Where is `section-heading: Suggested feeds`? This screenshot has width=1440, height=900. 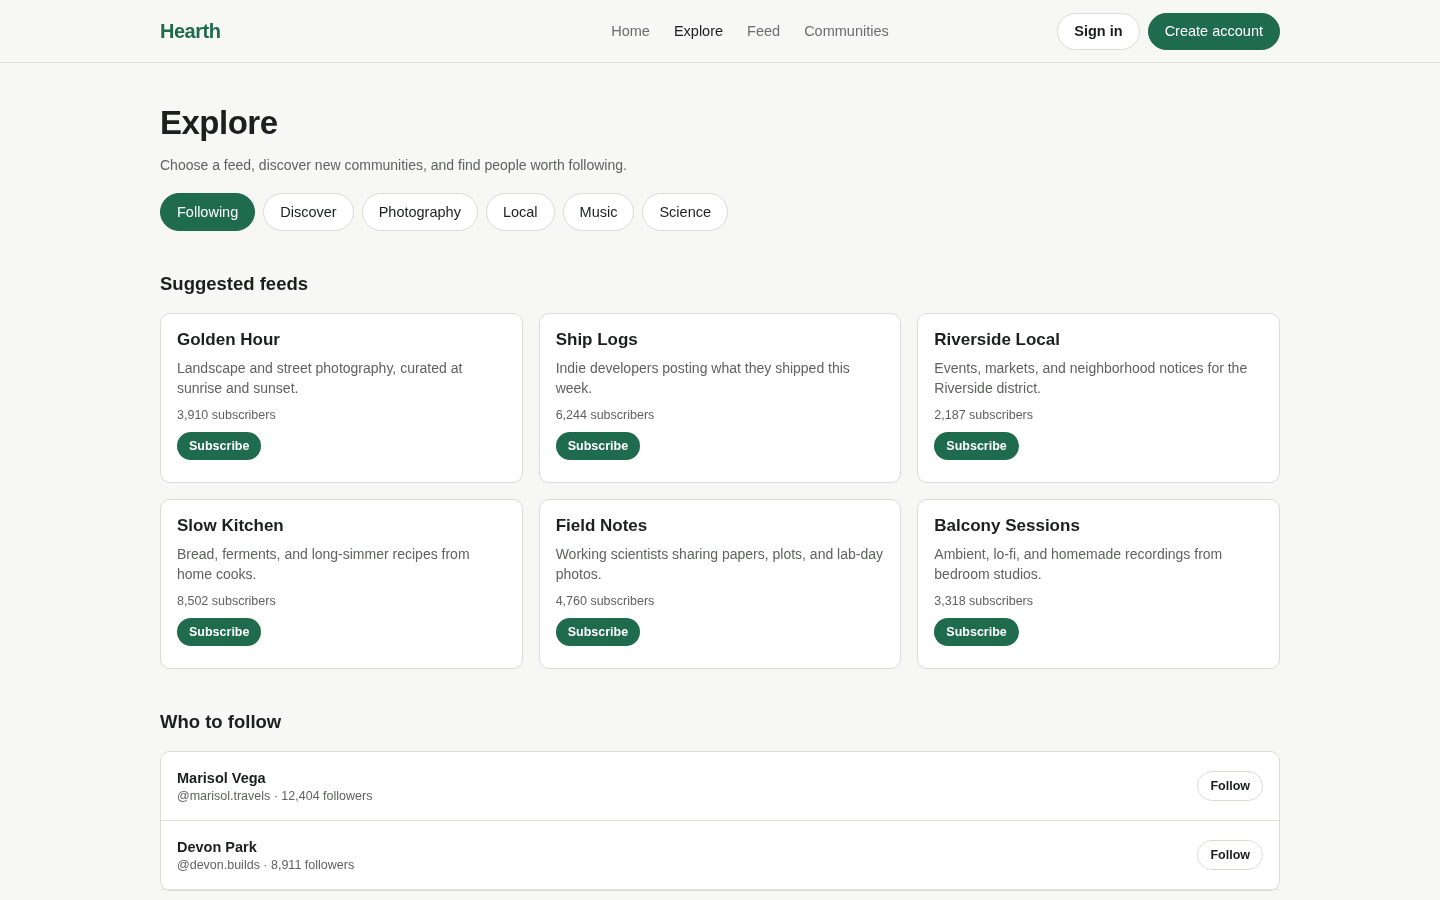 section-heading: Suggested feeds is located at coordinates (235, 284).